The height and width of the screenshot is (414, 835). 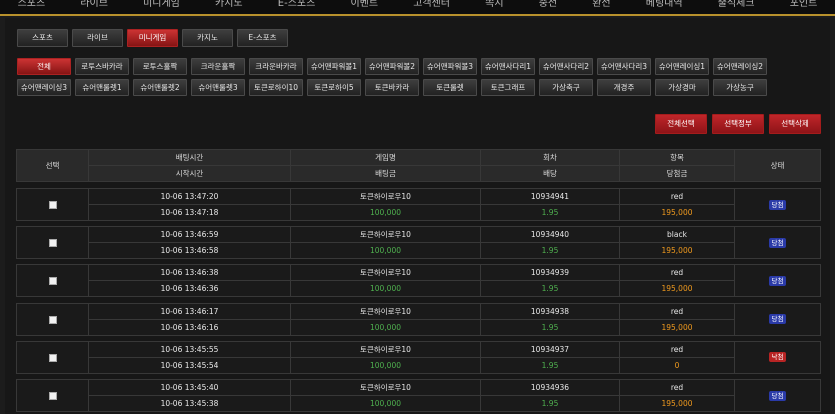 I want to click on top-nav-item: 라이브, so click(x=94, y=4).